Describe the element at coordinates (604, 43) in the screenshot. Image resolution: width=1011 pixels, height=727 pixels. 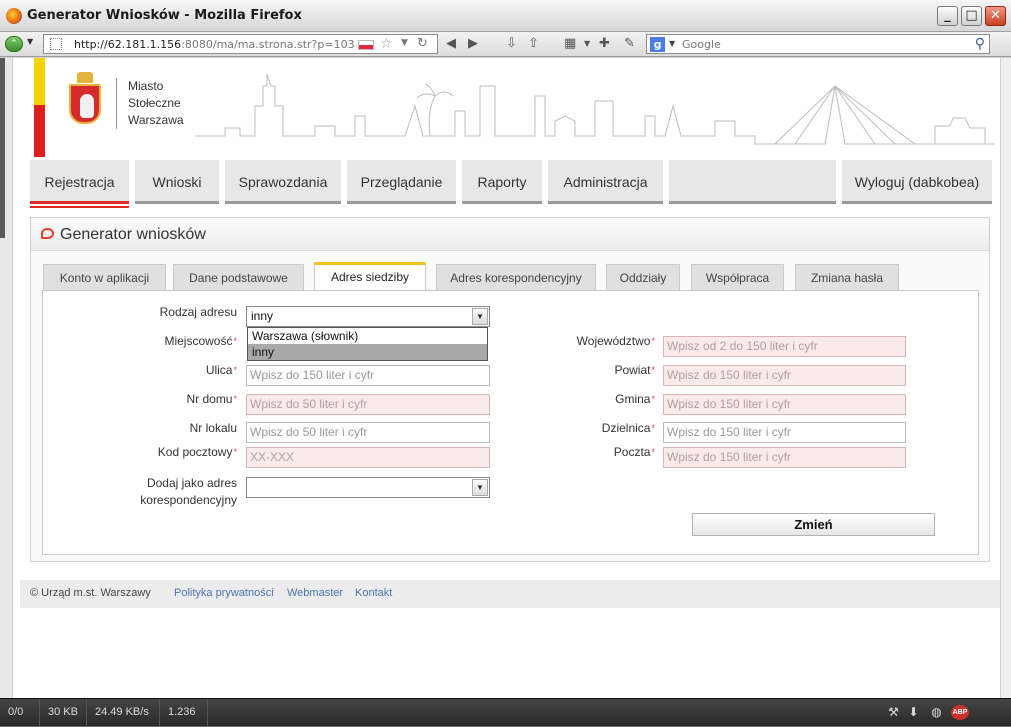
I see `addon-plus-icon: ✚` at that location.